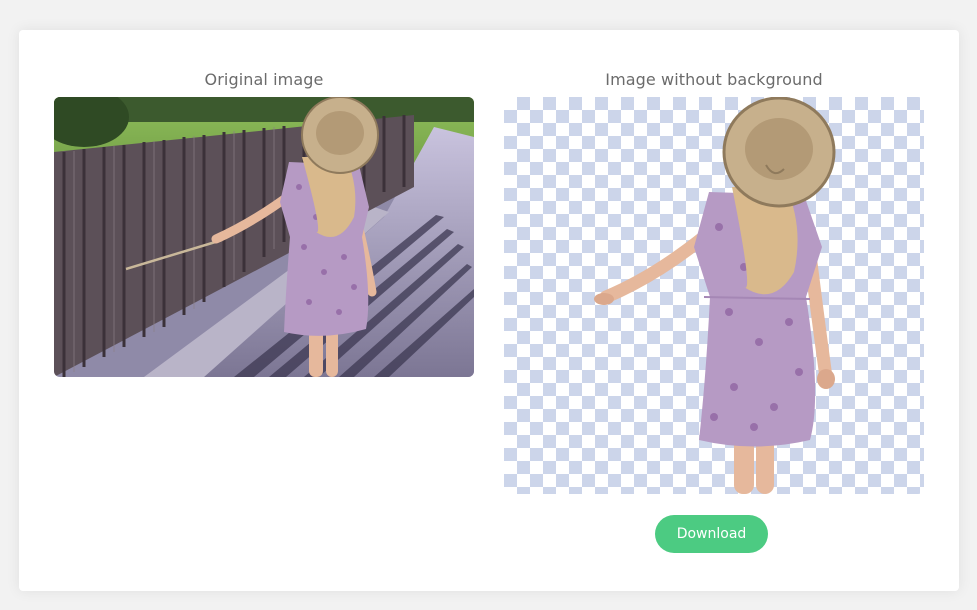 The height and width of the screenshot is (610, 977). I want to click on original-image-title: Original image, so click(264, 79).